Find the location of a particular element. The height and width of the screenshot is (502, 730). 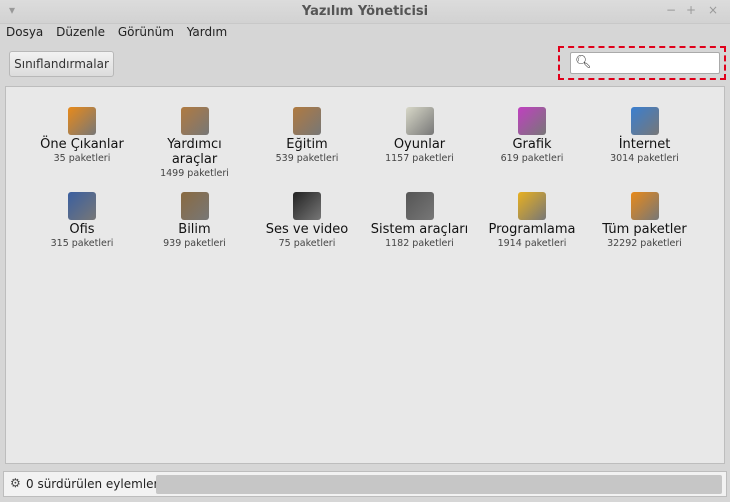

category-name: Ses ve video is located at coordinates (307, 229).